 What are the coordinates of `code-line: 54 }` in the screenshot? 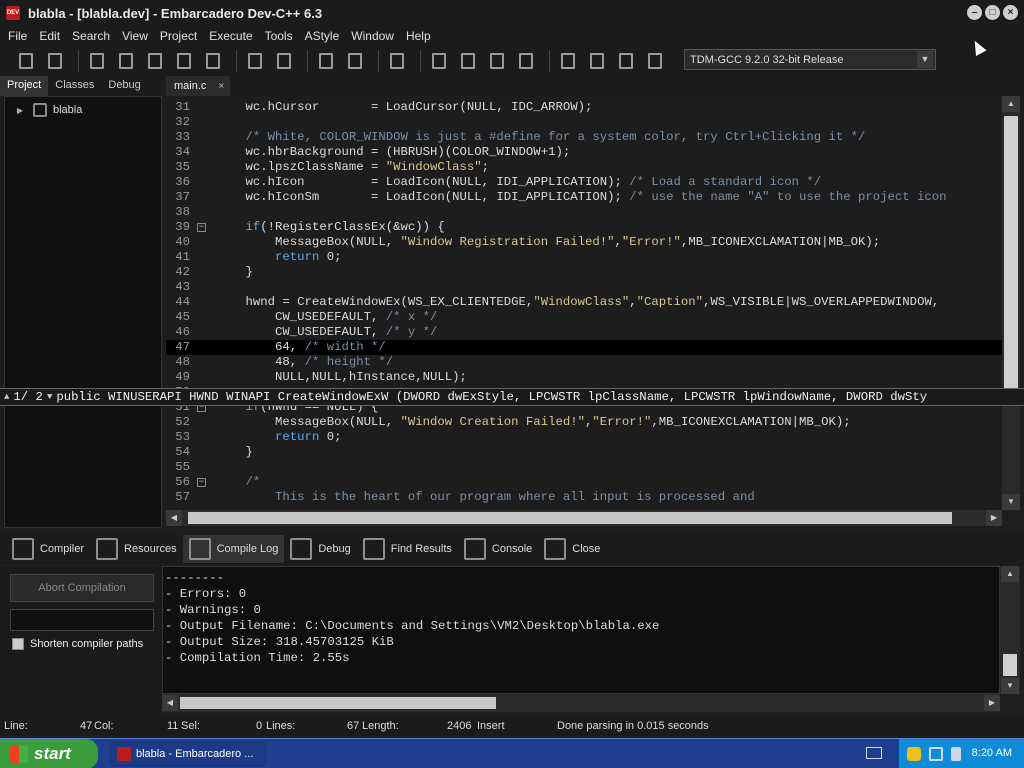 It's located at (584, 452).